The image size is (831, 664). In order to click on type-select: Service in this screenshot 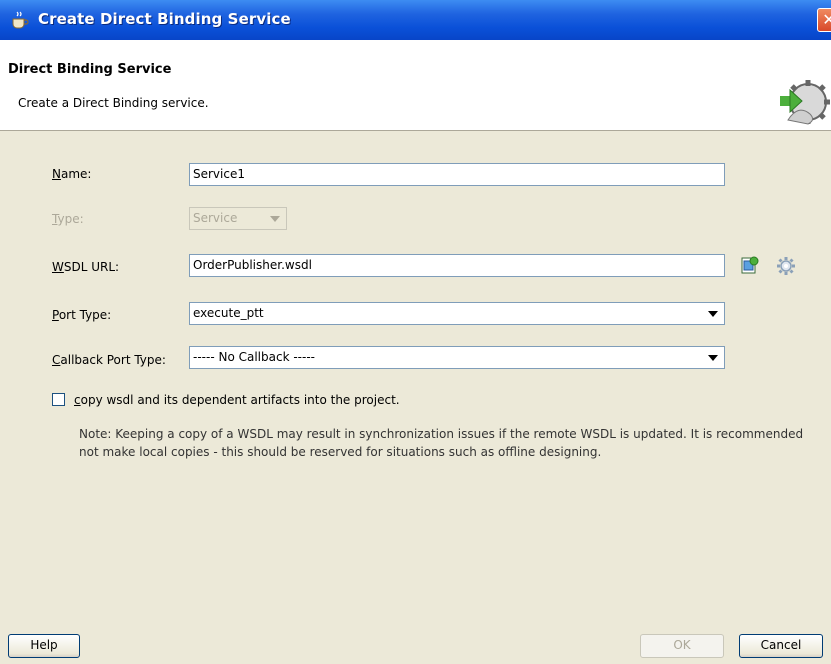, I will do `click(238, 218)`.